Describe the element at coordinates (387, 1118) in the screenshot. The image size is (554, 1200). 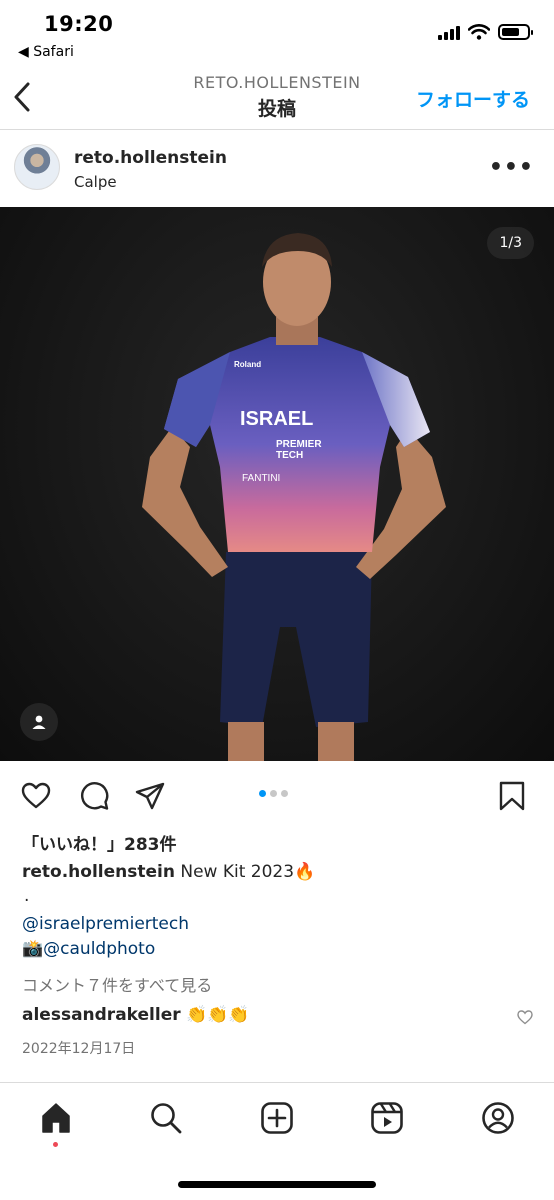
I see `reels-icon` at that location.